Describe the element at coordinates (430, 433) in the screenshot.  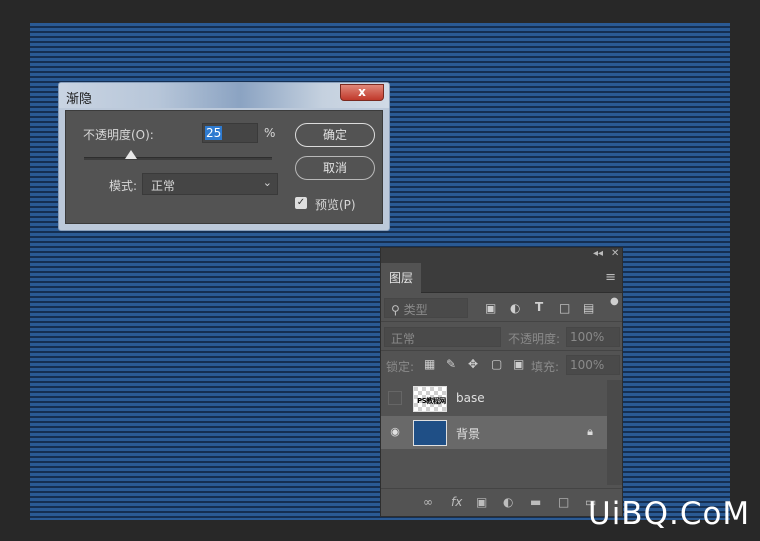
I see `layer-thumbnail` at that location.